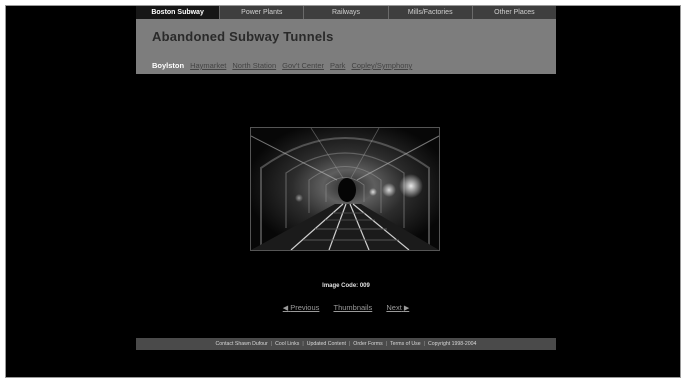  What do you see at coordinates (337, 66) in the screenshot?
I see `sub-nav-park: Park` at bounding box center [337, 66].